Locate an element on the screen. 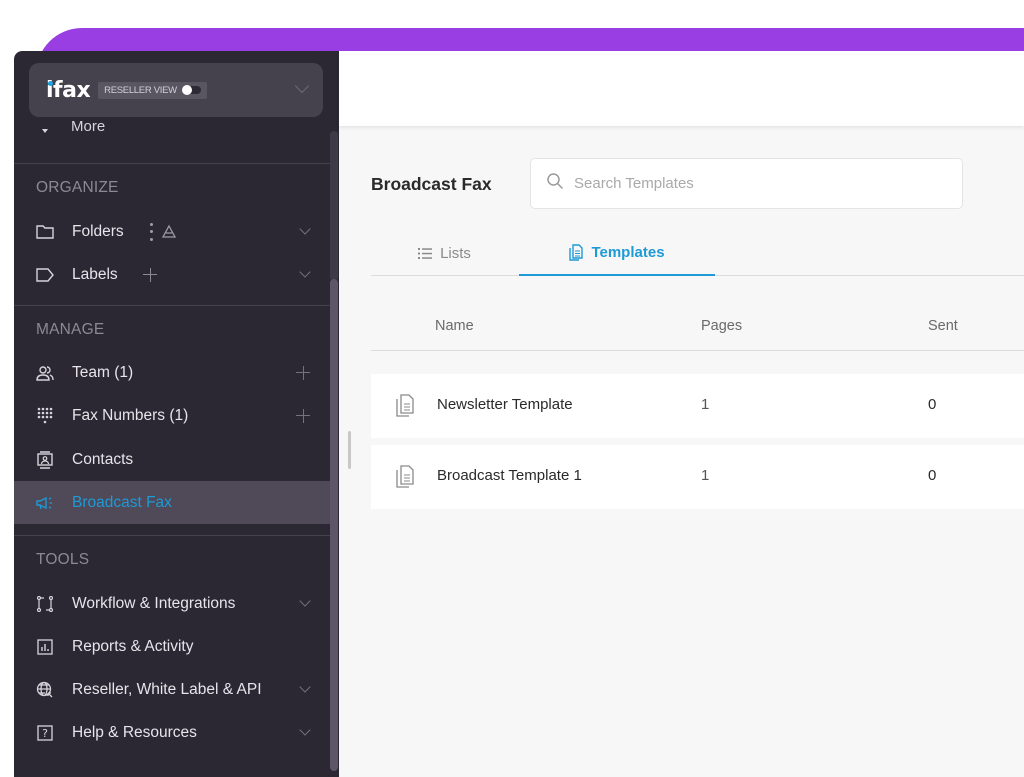  sidebar-item-more: More is located at coordinates (74, 128).